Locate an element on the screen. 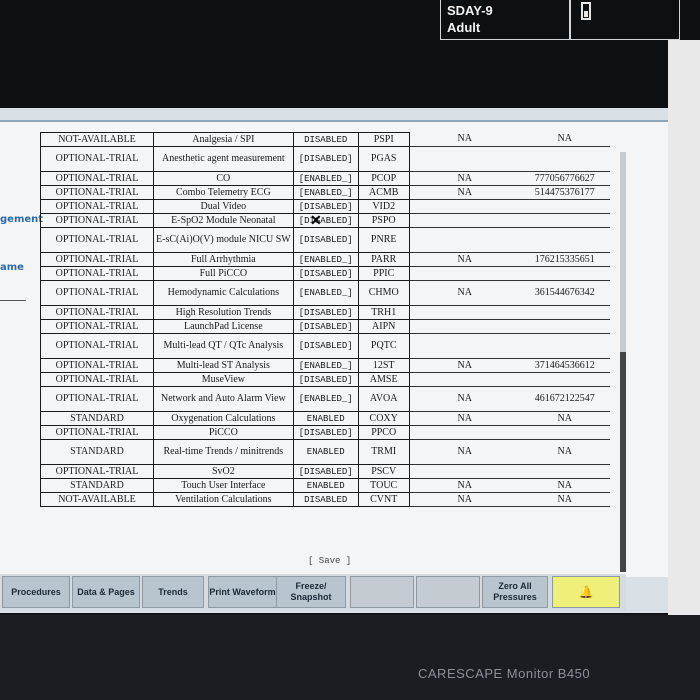 The height and width of the screenshot is (700, 700). serial-cell: NA is located at coordinates (564, 139).